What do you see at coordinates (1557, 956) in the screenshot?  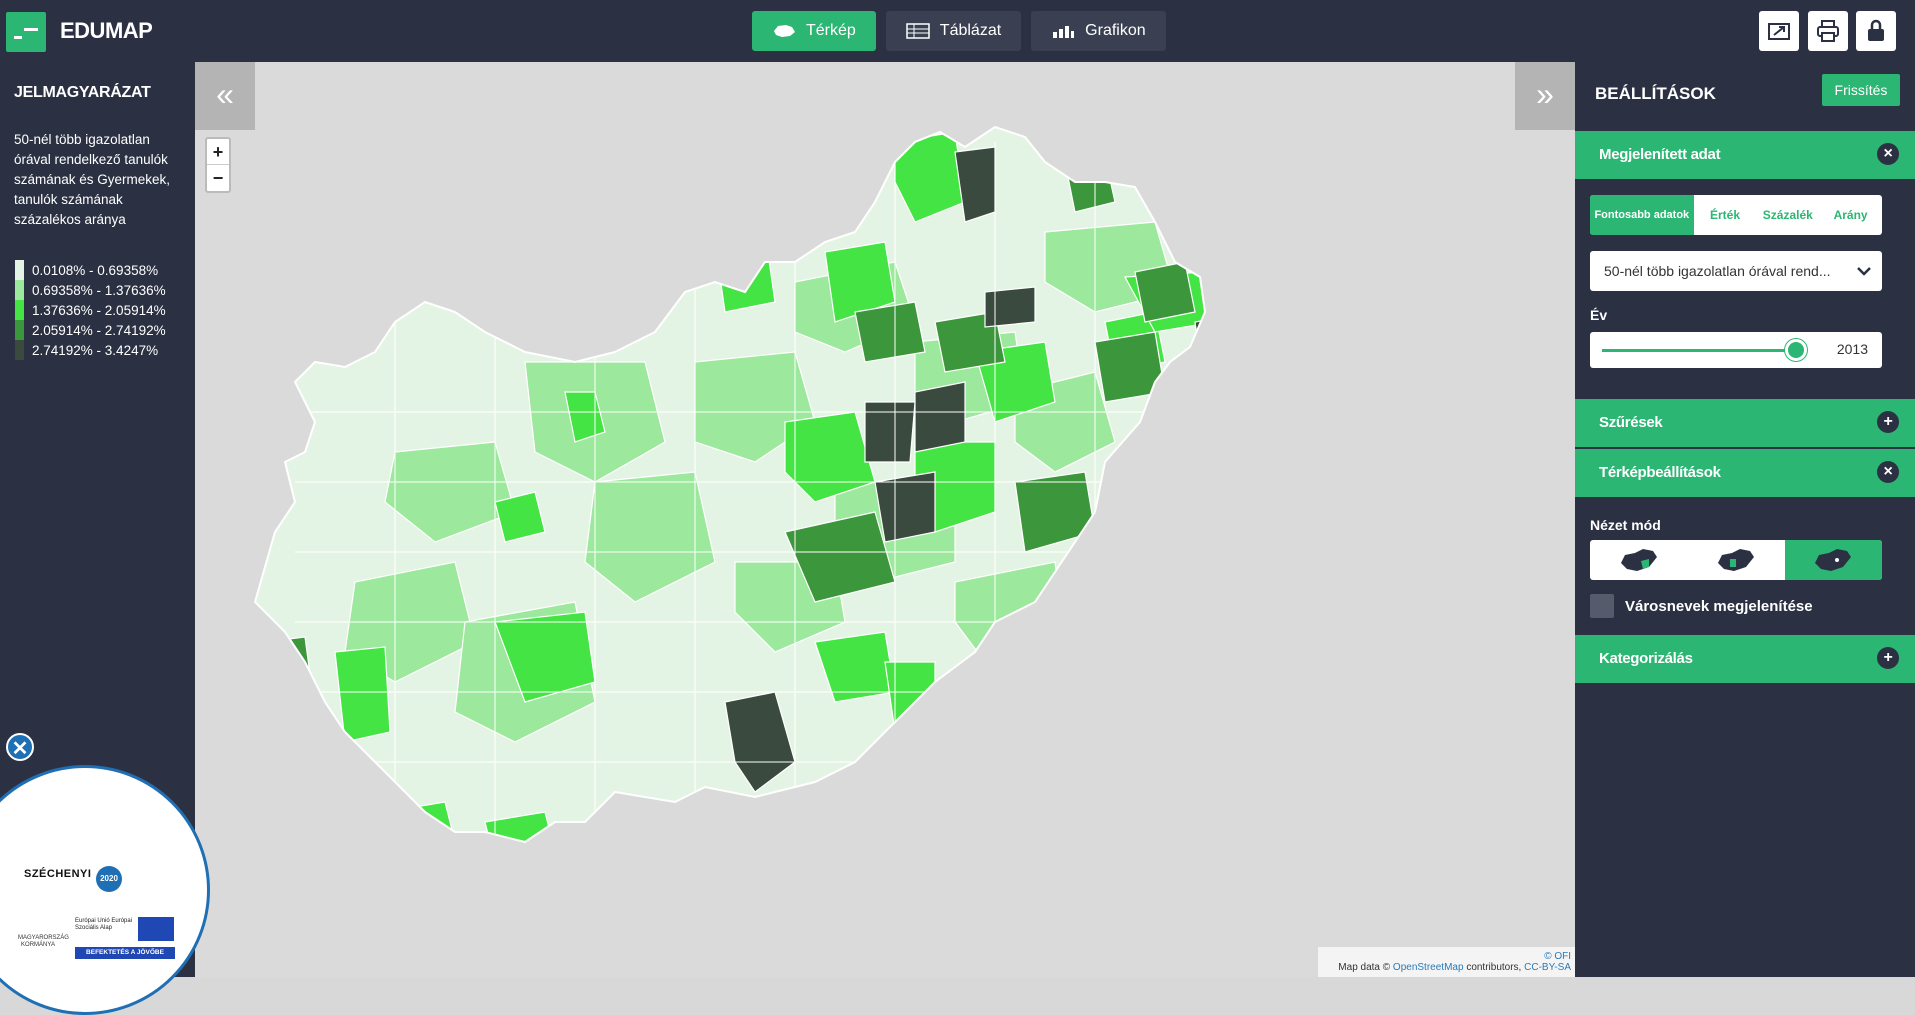 I see `ofi-link: © OFI` at bounding box center [1557, 956].